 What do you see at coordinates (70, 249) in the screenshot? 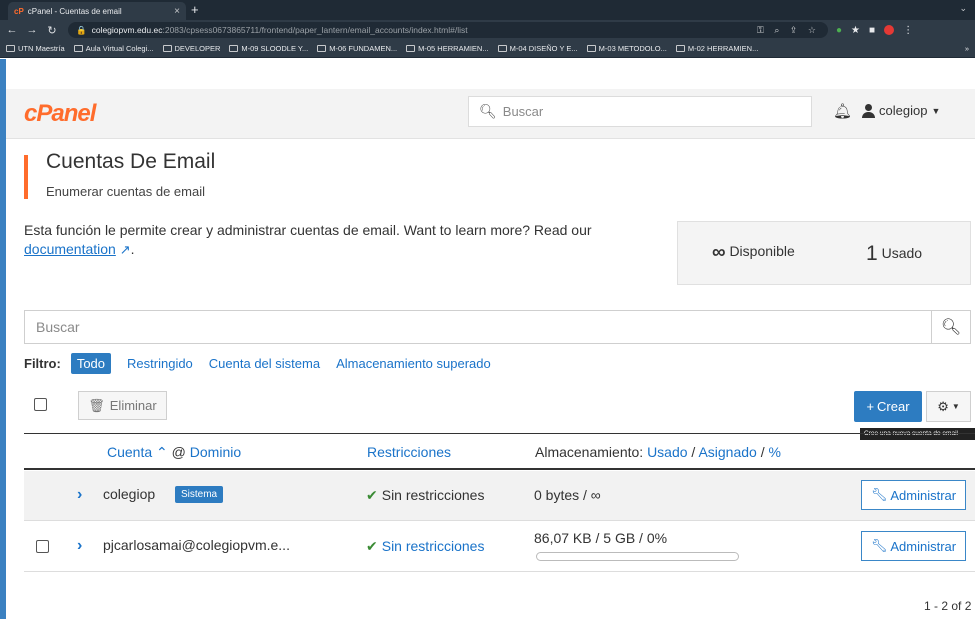
I see `documentation-link: documentation` at bounding box center [70, 249].